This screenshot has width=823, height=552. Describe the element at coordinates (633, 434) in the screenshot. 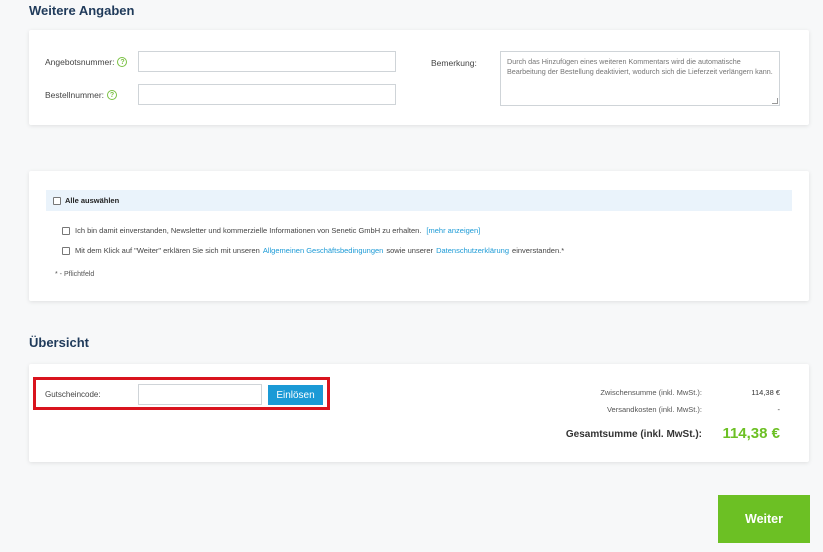

I see `total-label: Gesamtsumme (inkl. MwSt.):` at that location.